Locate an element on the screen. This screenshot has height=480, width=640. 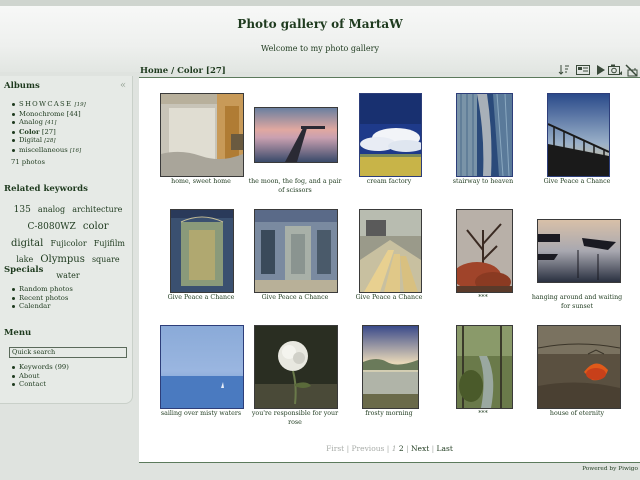
photo-white-rose is located at coordinates (296, 367).